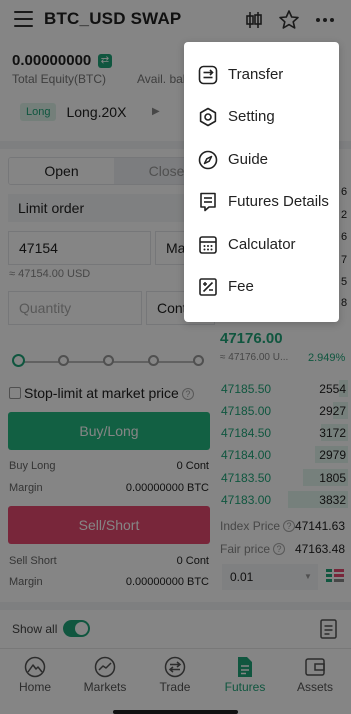 The width and height of the screenshot is (351, 714). I want to click on menu-item-label: Transfer, so click(256, 74).